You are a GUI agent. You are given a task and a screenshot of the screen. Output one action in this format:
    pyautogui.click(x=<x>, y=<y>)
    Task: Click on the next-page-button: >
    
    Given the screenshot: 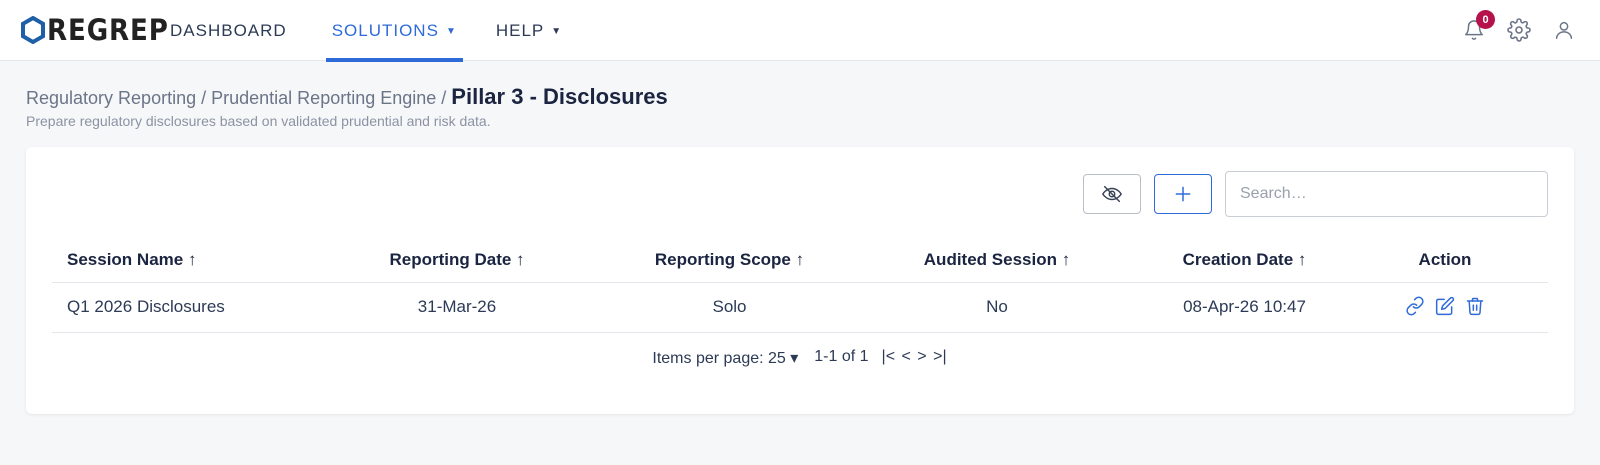 What is the action you would take?
    pyautogui.click(x=921, y=356)
    